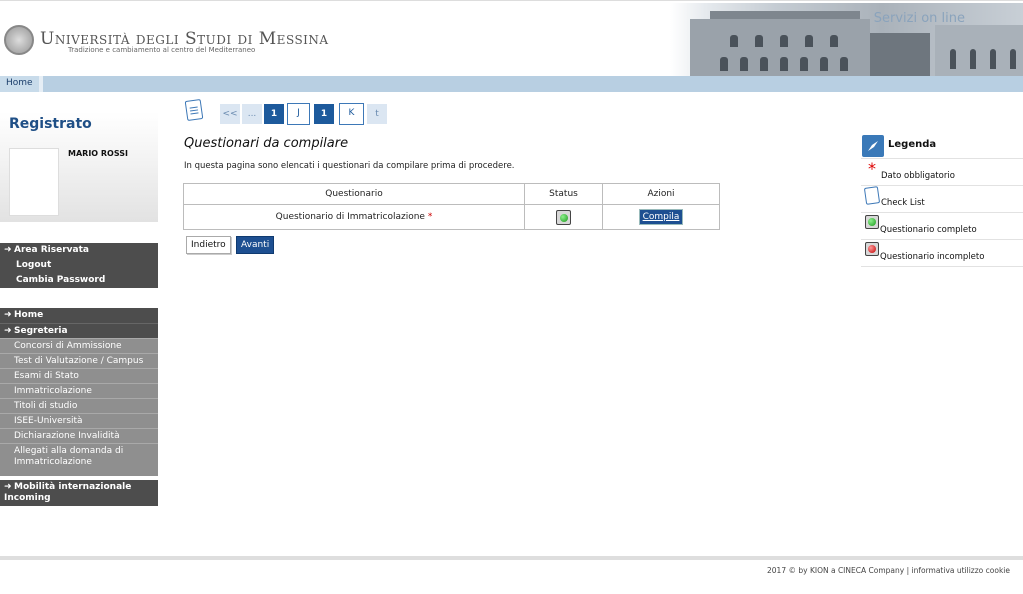 The width and height of the screenshot is (1023, 594). Describe the element at coordinates (298, 114) in the screenshot. I see `pager-step-j: J` at that location.